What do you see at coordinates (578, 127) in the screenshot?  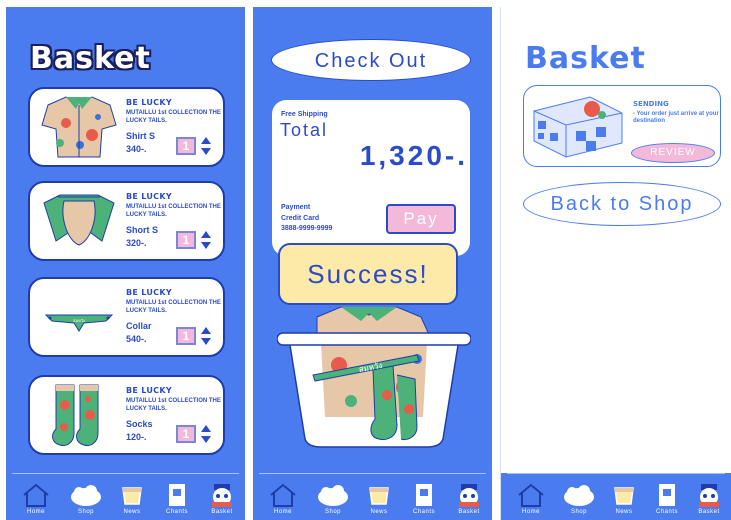 I see `package-image` at bounding box center [578, 127].